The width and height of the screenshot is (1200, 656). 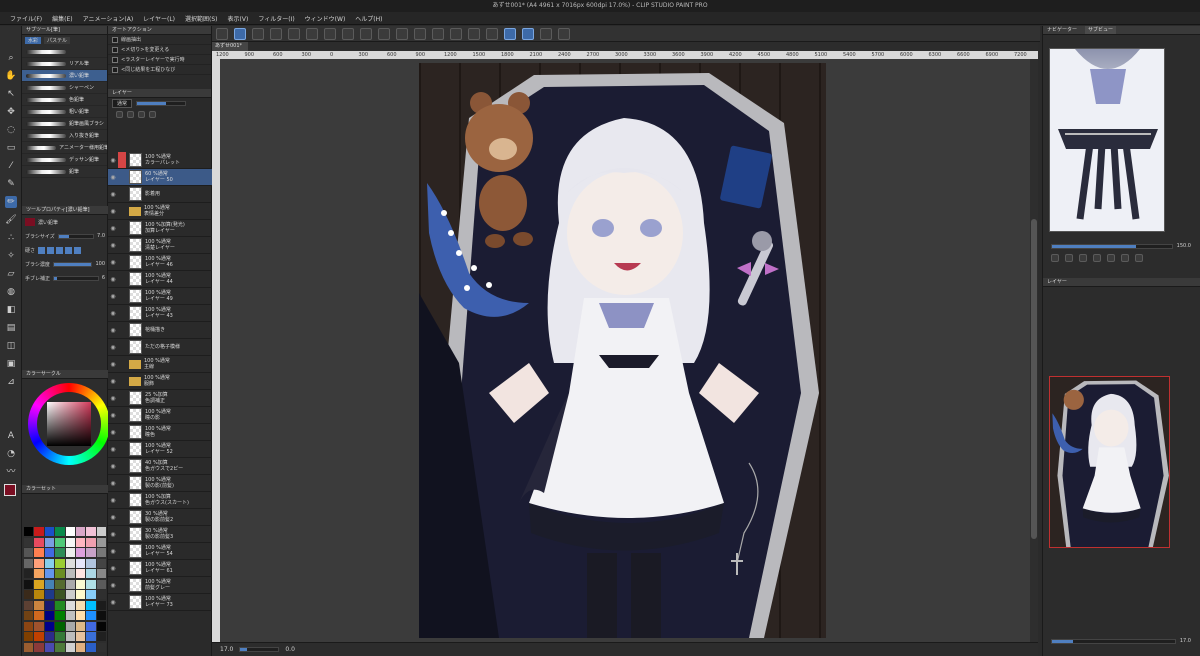 I want to click on upload-icon, so click(x=330, y=33).